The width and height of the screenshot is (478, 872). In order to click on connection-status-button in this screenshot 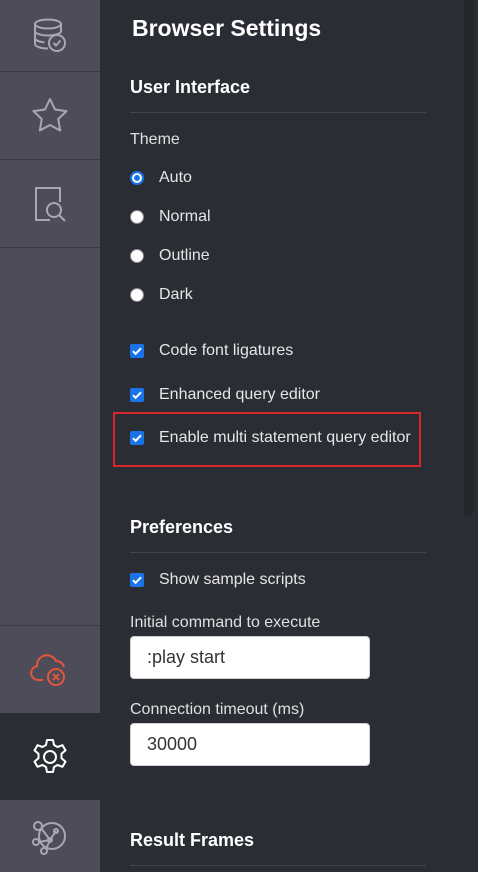, I will do `click(50, 669)`.